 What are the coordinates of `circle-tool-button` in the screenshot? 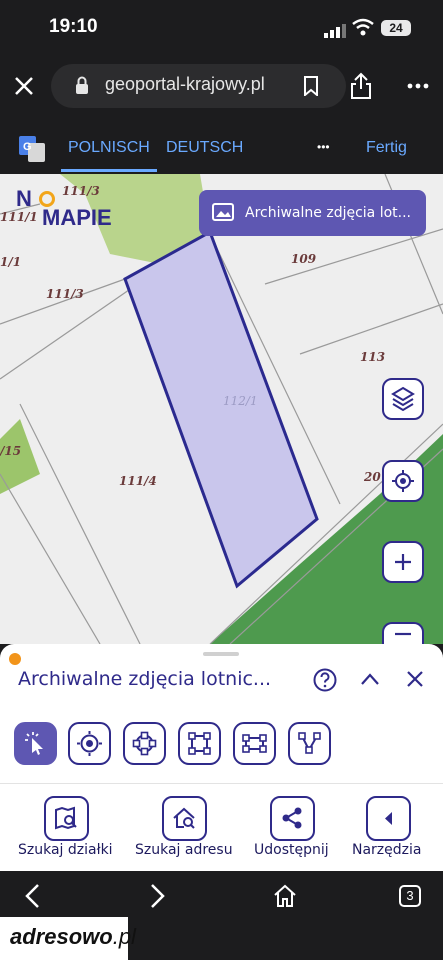 It's located at (144, 743).